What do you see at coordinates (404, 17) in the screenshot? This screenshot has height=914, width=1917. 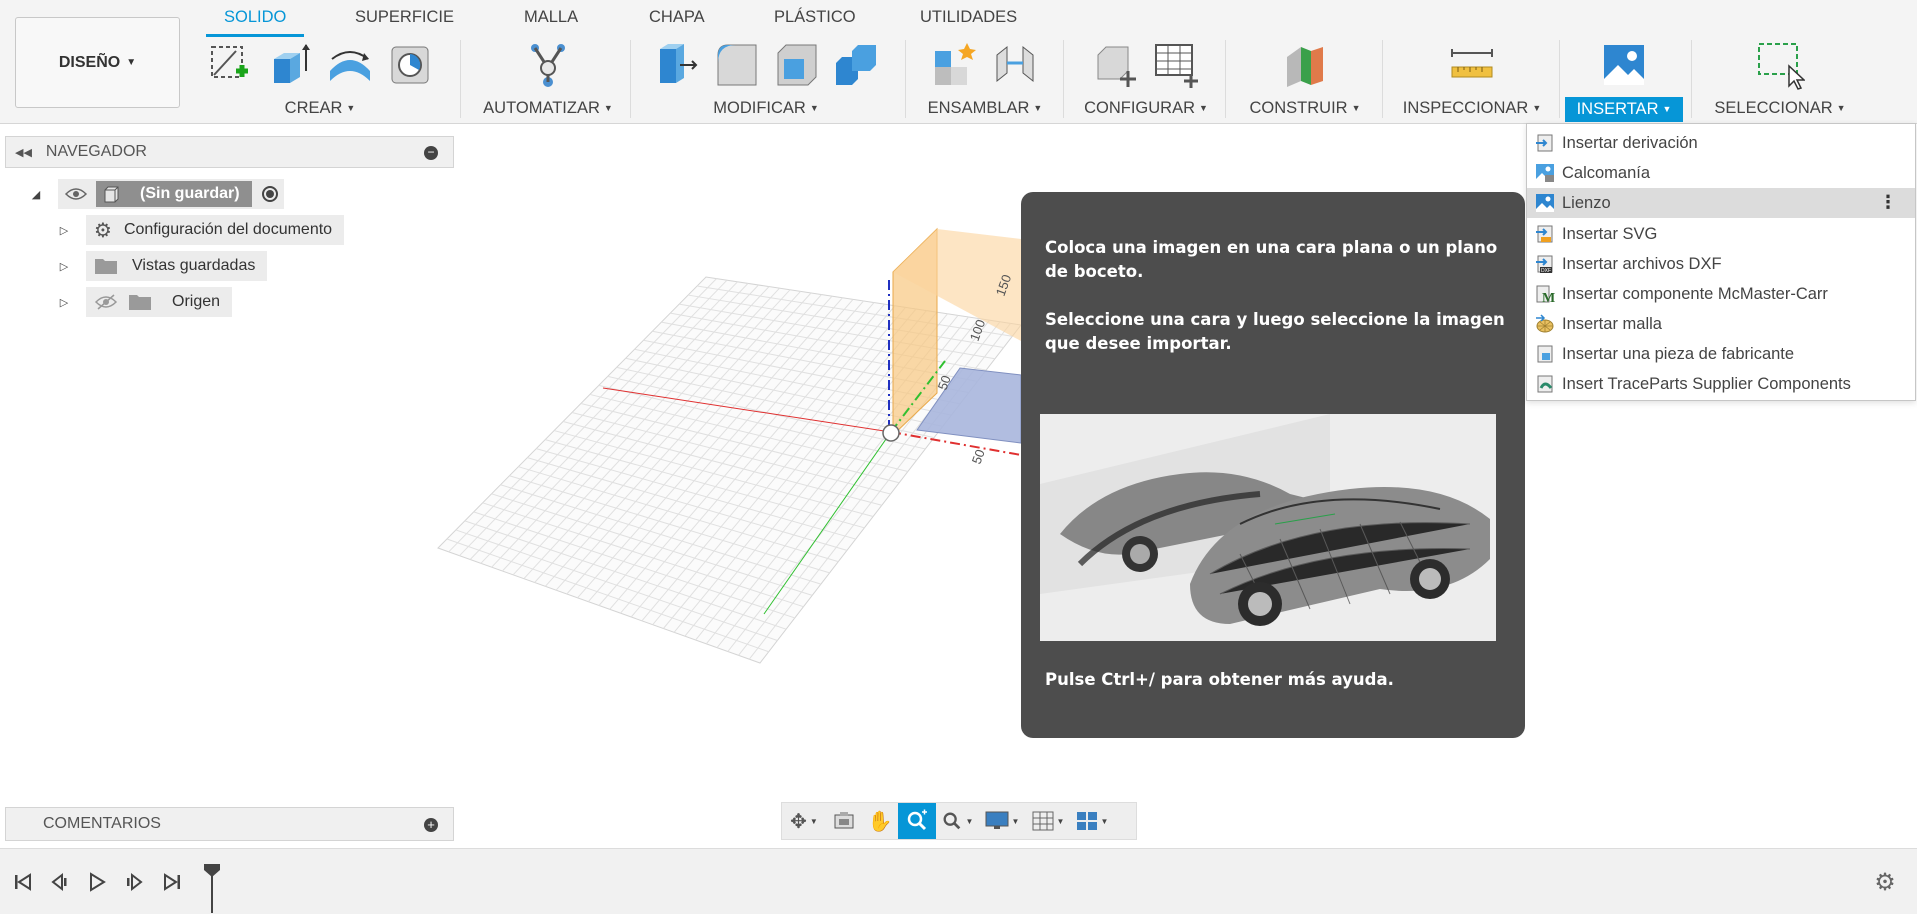 I see `tab-superficie: SUPERFICIE` at bounding box center [404, 17].